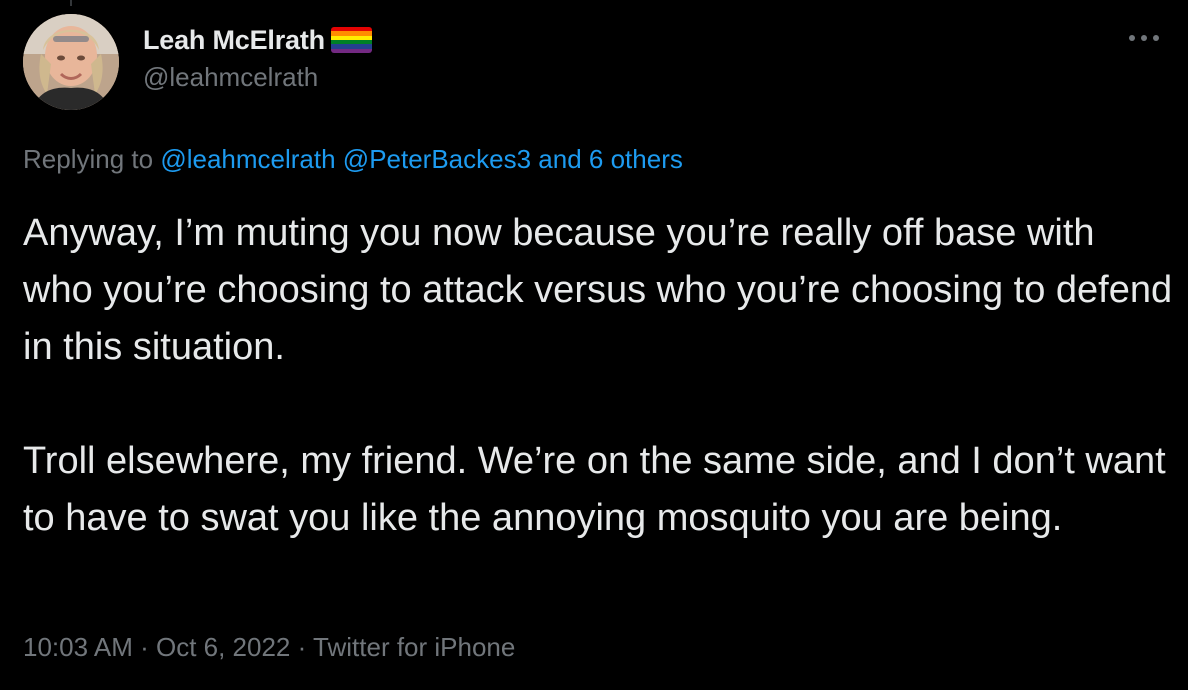  Describe the element at coordinates (414, 647) in the screenshot. I see `tweet-source: Twitter for iPhone` at that location.